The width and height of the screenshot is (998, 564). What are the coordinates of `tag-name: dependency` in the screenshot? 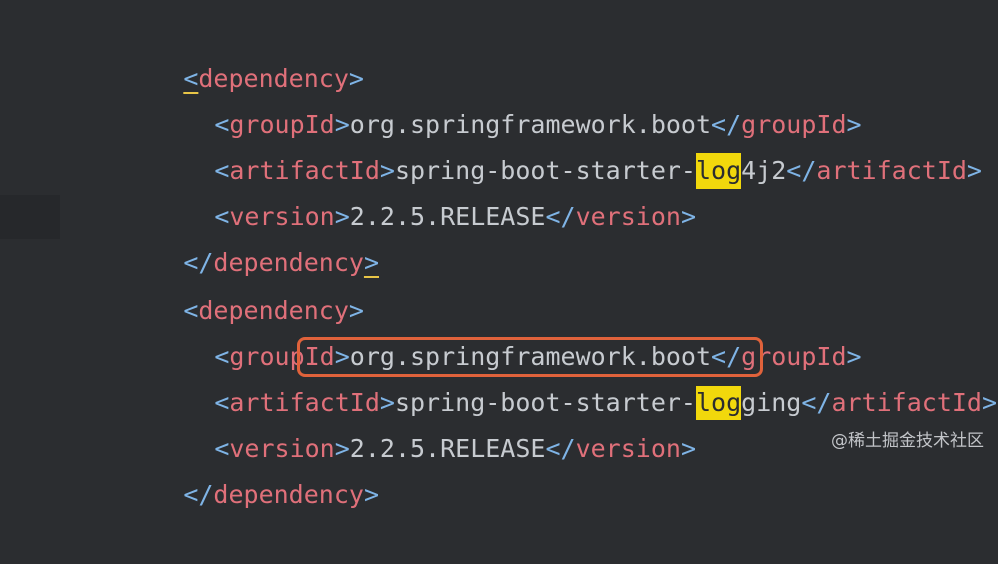 It's located at (288, 494).